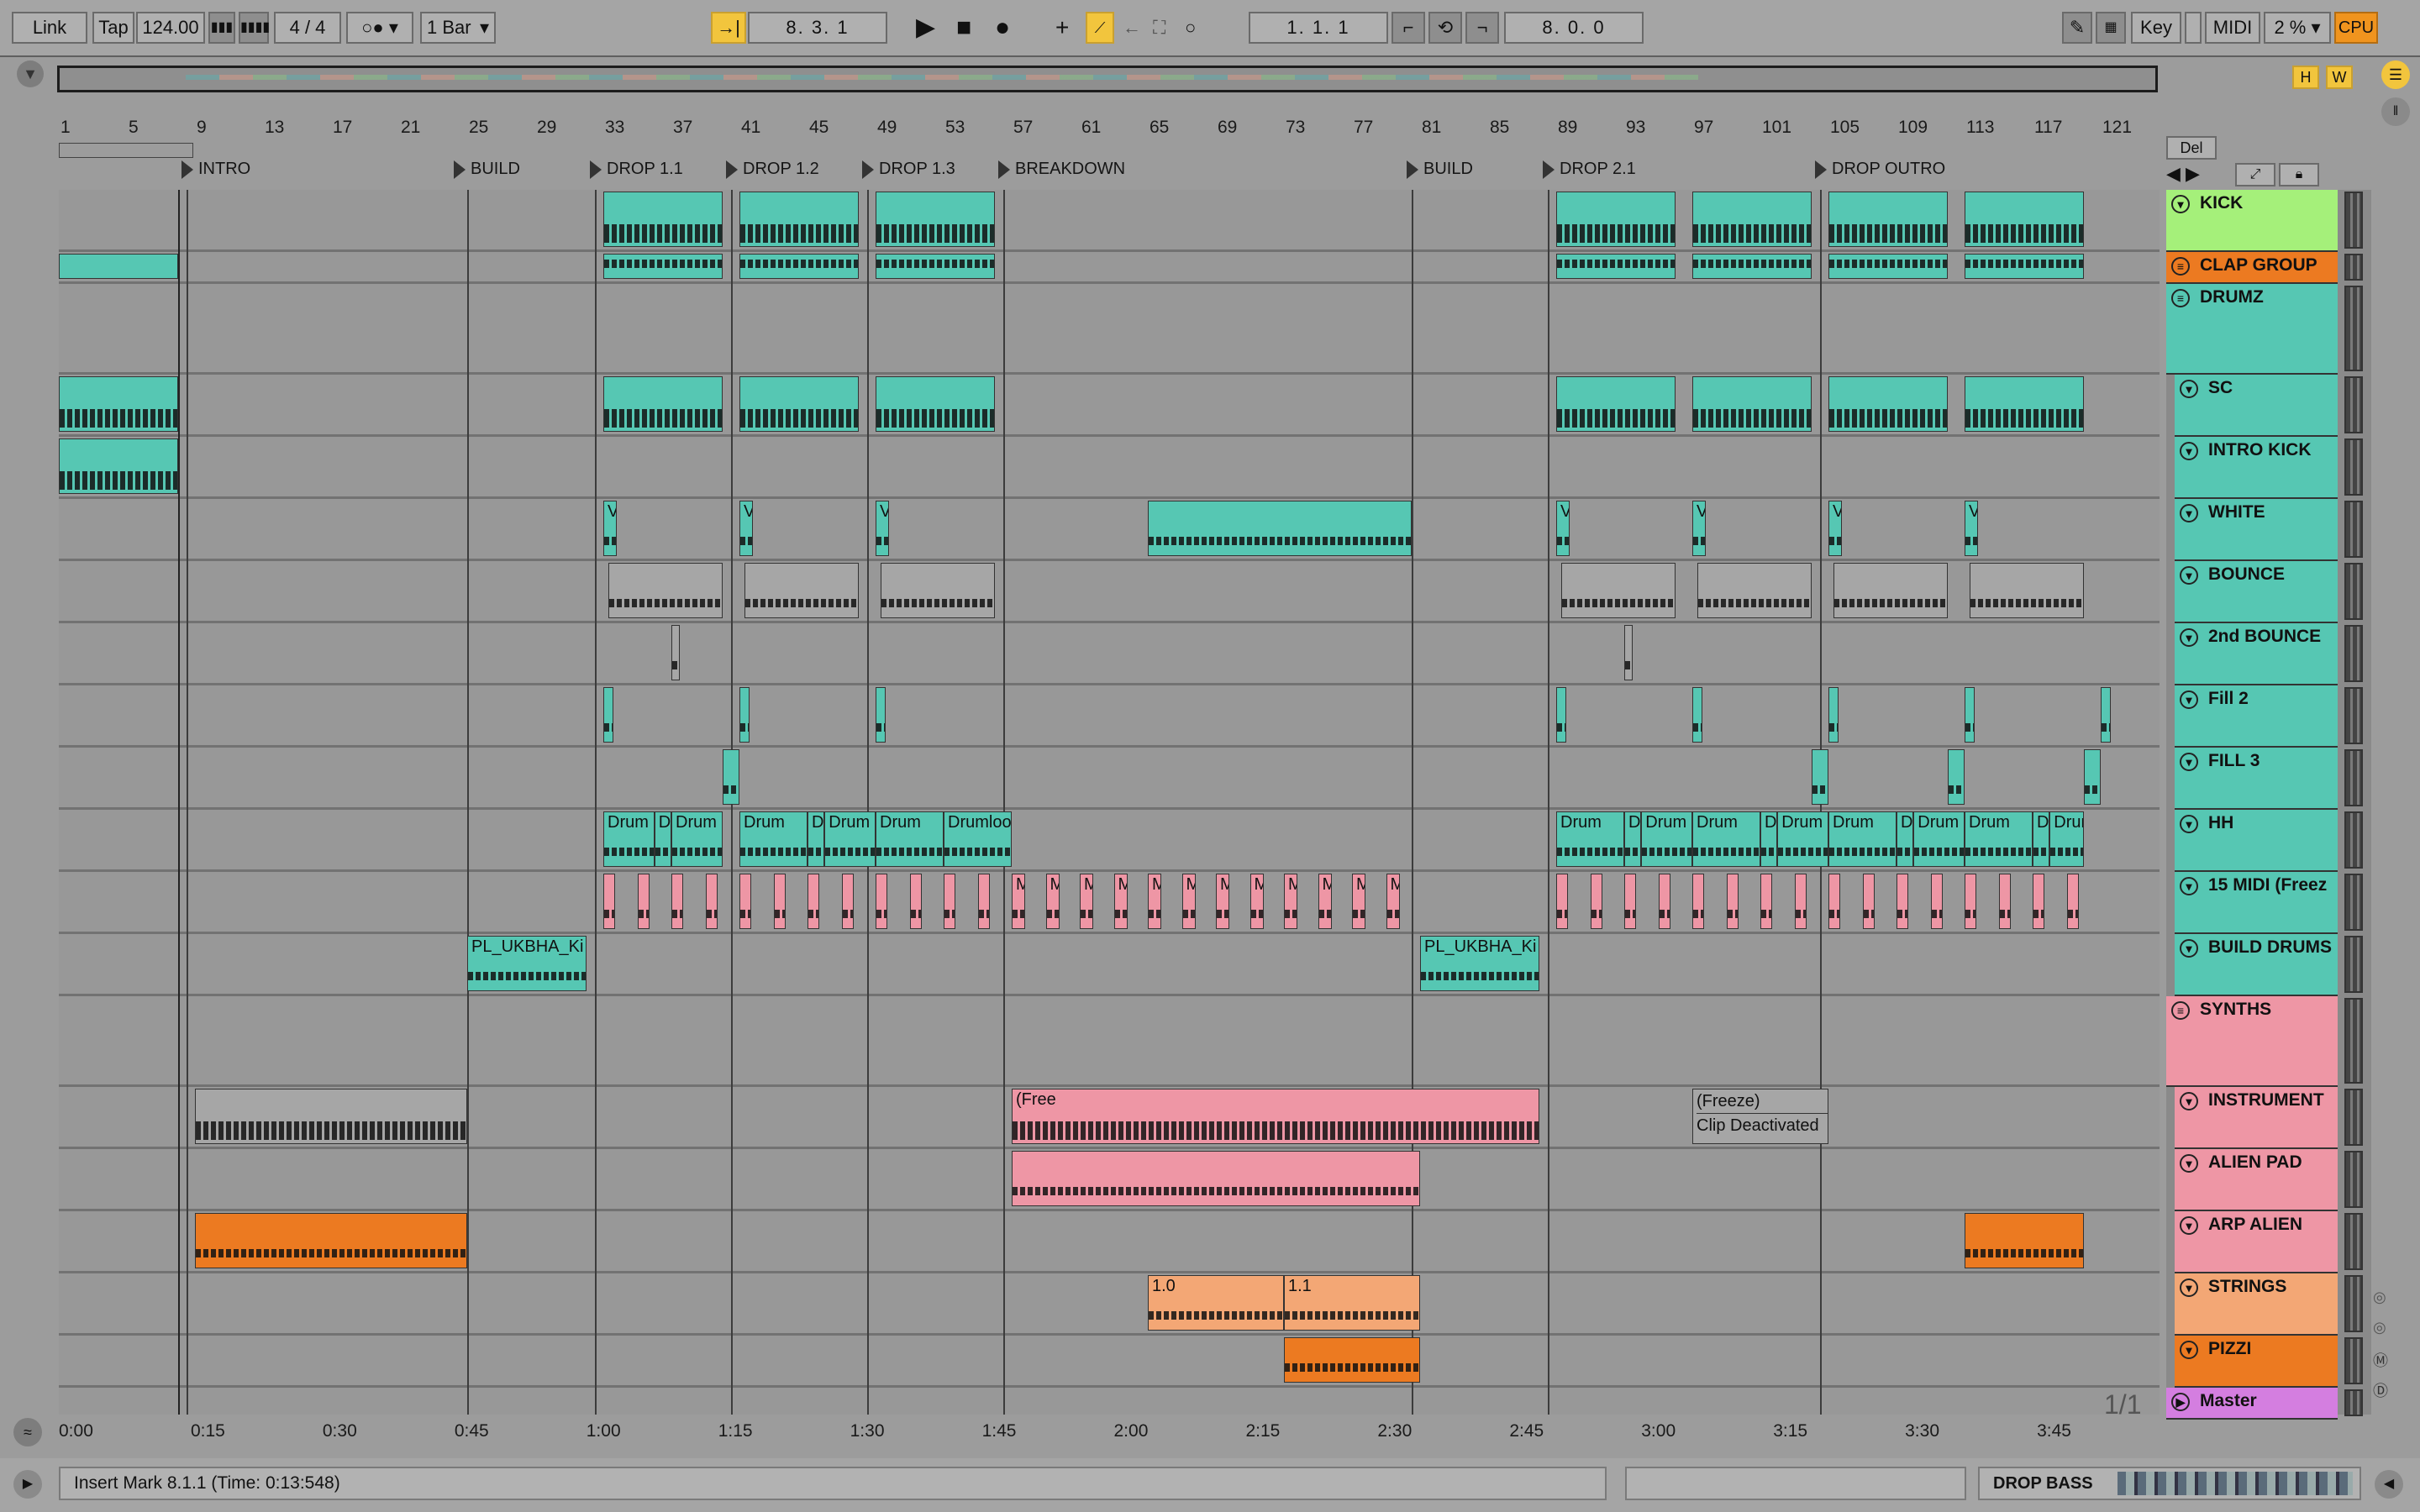 This screenshot has height=1512, width=2420. Describe the element at coordinates (2339, 77) in the screenshot. I see `optimize-width-button: W` at that location.